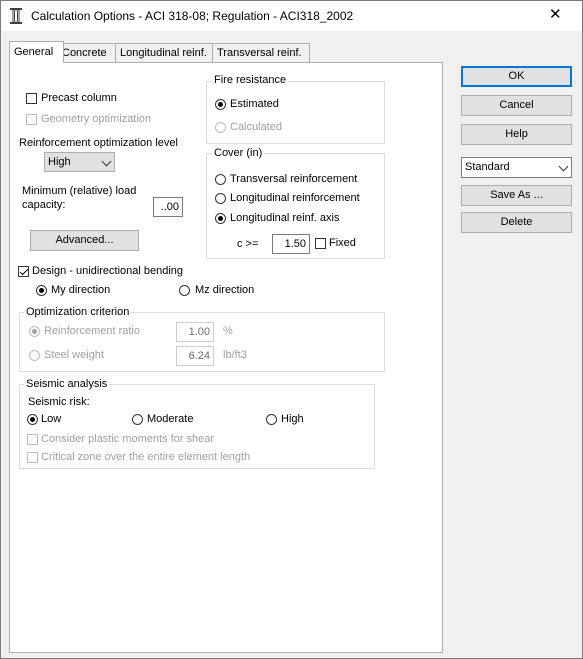 Image resolution: width=583 pixels, height=659 pixels. I want to click on cover-title: Cover (in), so click(238, 153).